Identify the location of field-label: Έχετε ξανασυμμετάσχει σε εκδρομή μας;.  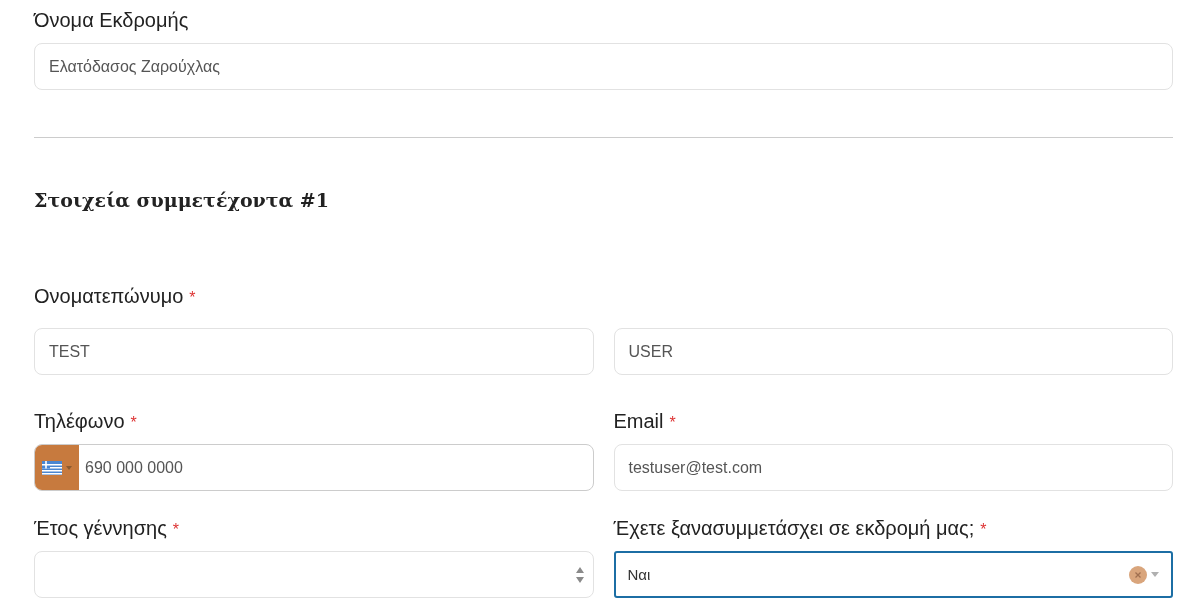
(794, 528).